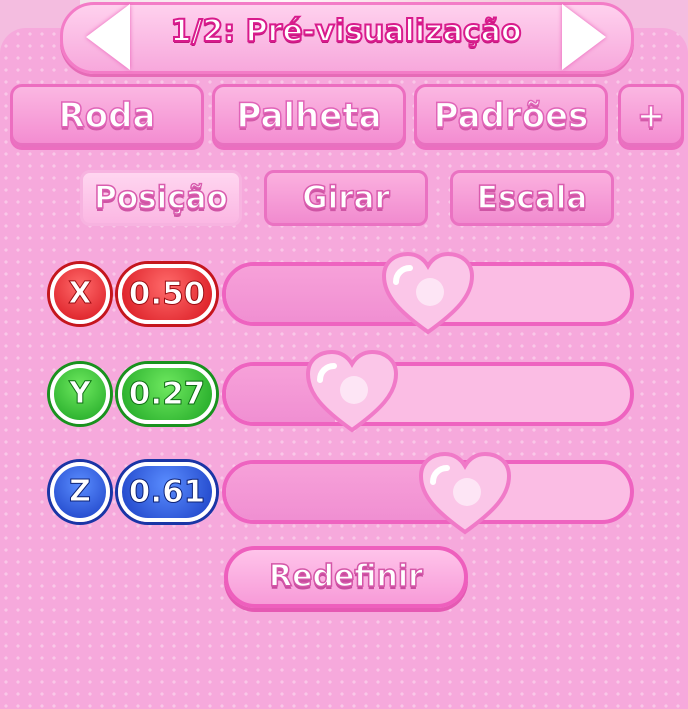 This screenshot has height=709, width=688. I want to click on arrow-right-icon, so click(584, 37).